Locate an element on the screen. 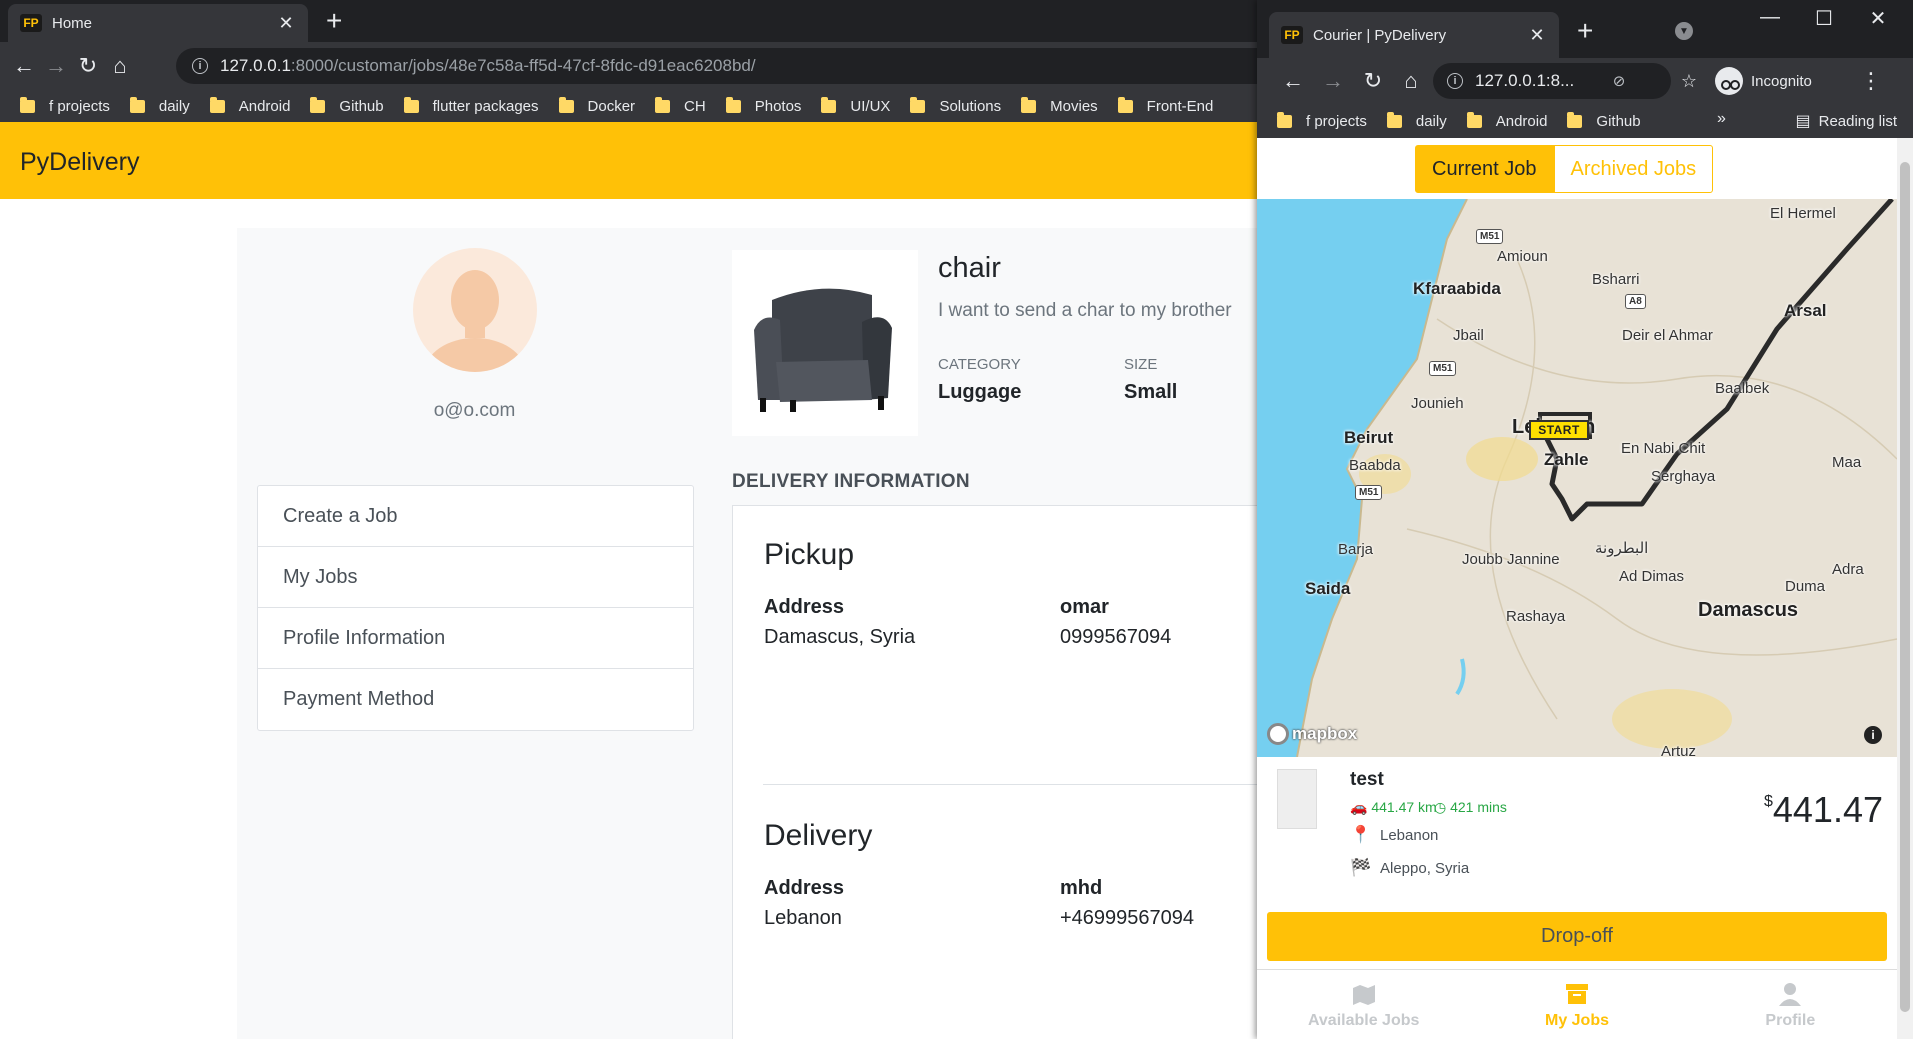  tab-archived-jobs: Archived Jobs is located at coordinates (1633, 169).